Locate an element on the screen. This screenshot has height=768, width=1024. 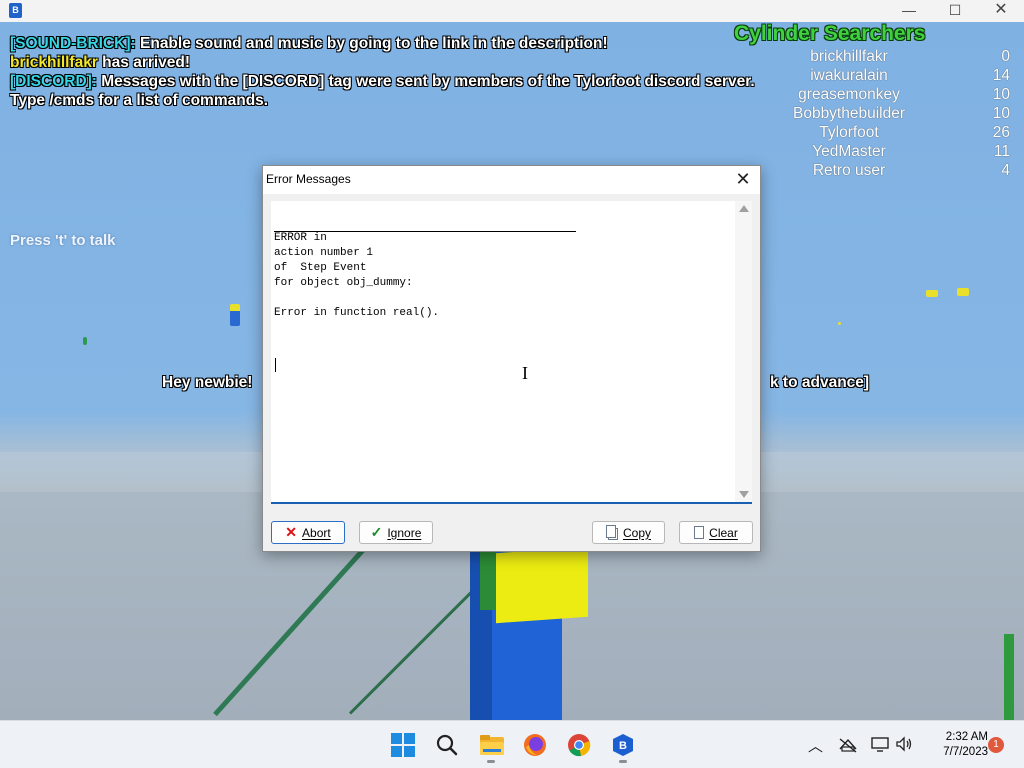
svg-text: B is located at coordinates (623, 746).